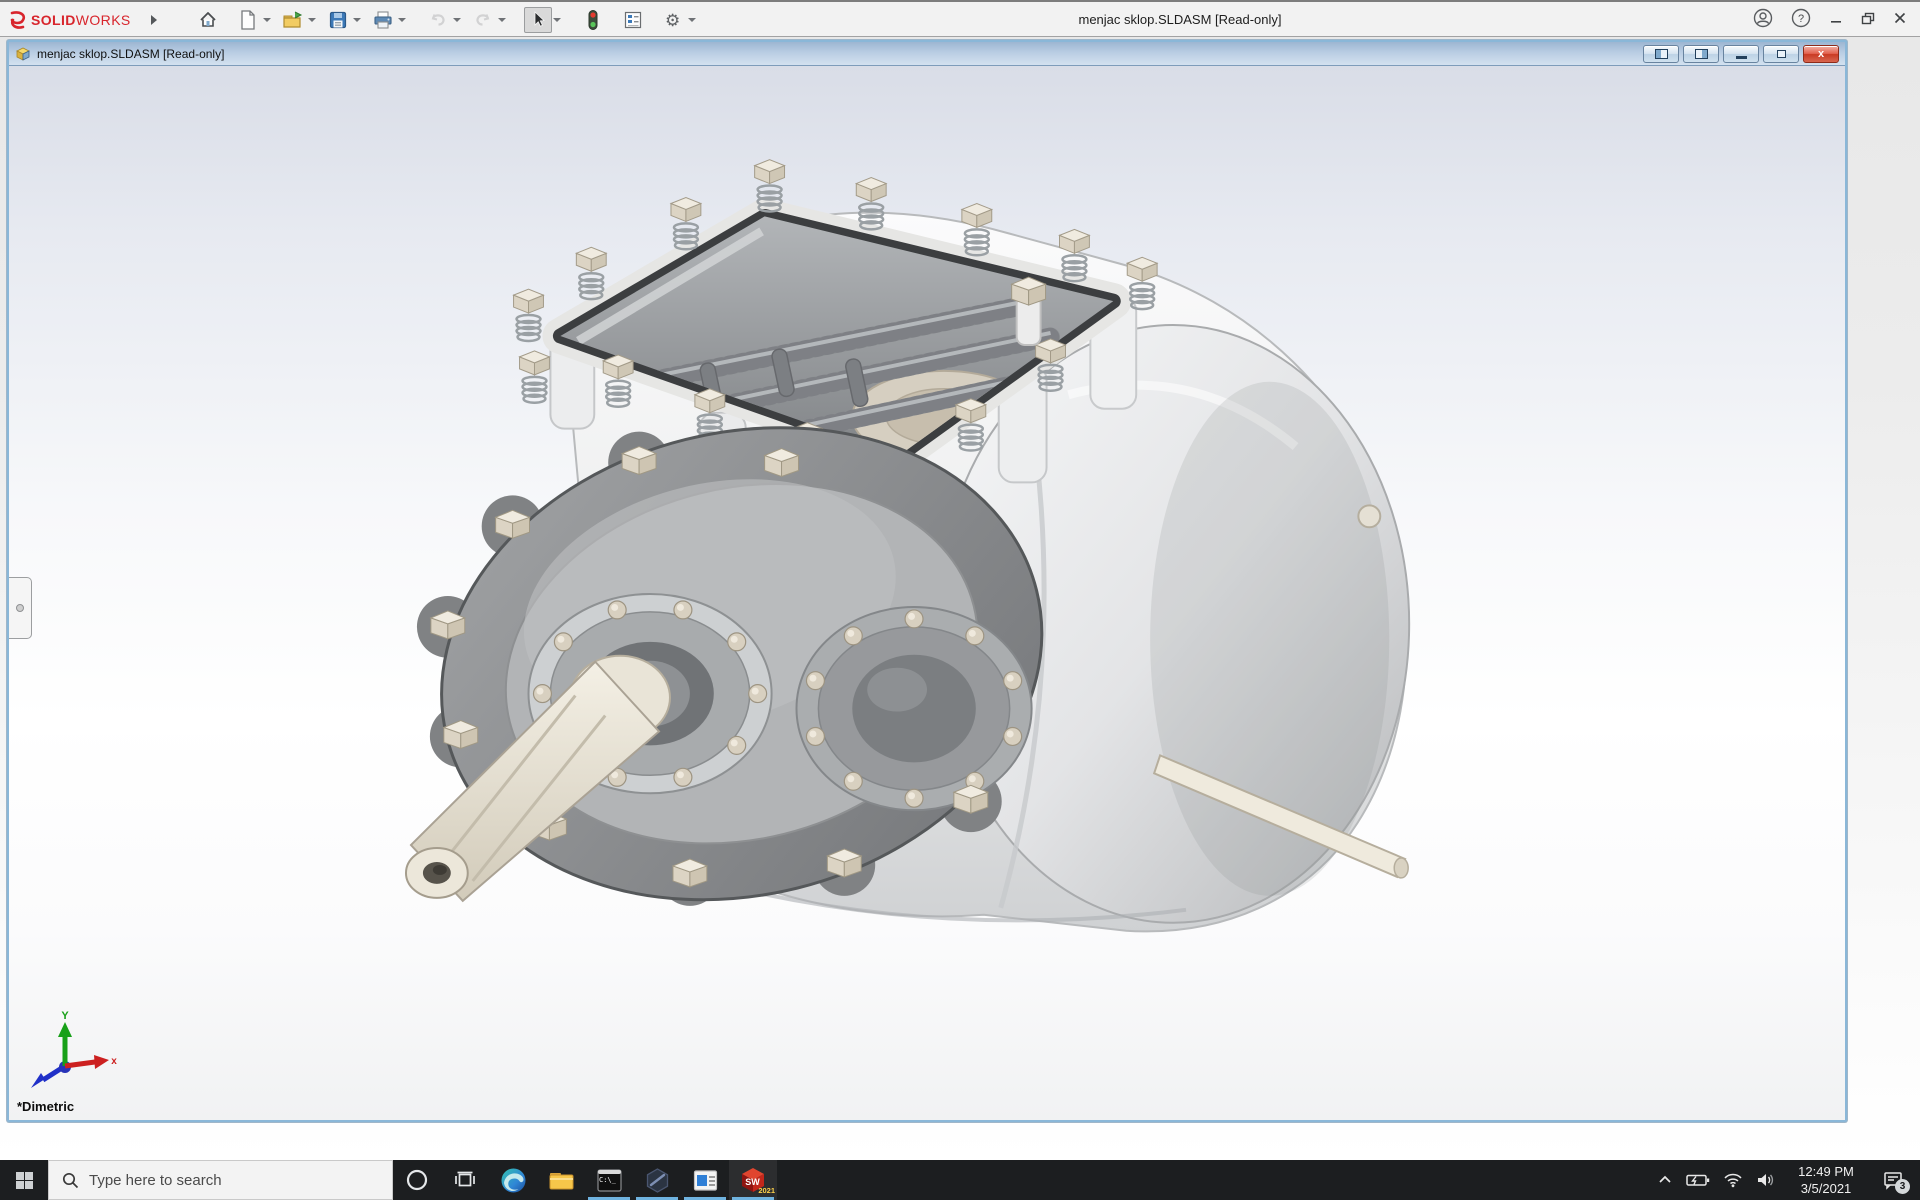 This screenshot has height=1200, width=1920. I want to click on options-button: ⚙, so click(673, 20).